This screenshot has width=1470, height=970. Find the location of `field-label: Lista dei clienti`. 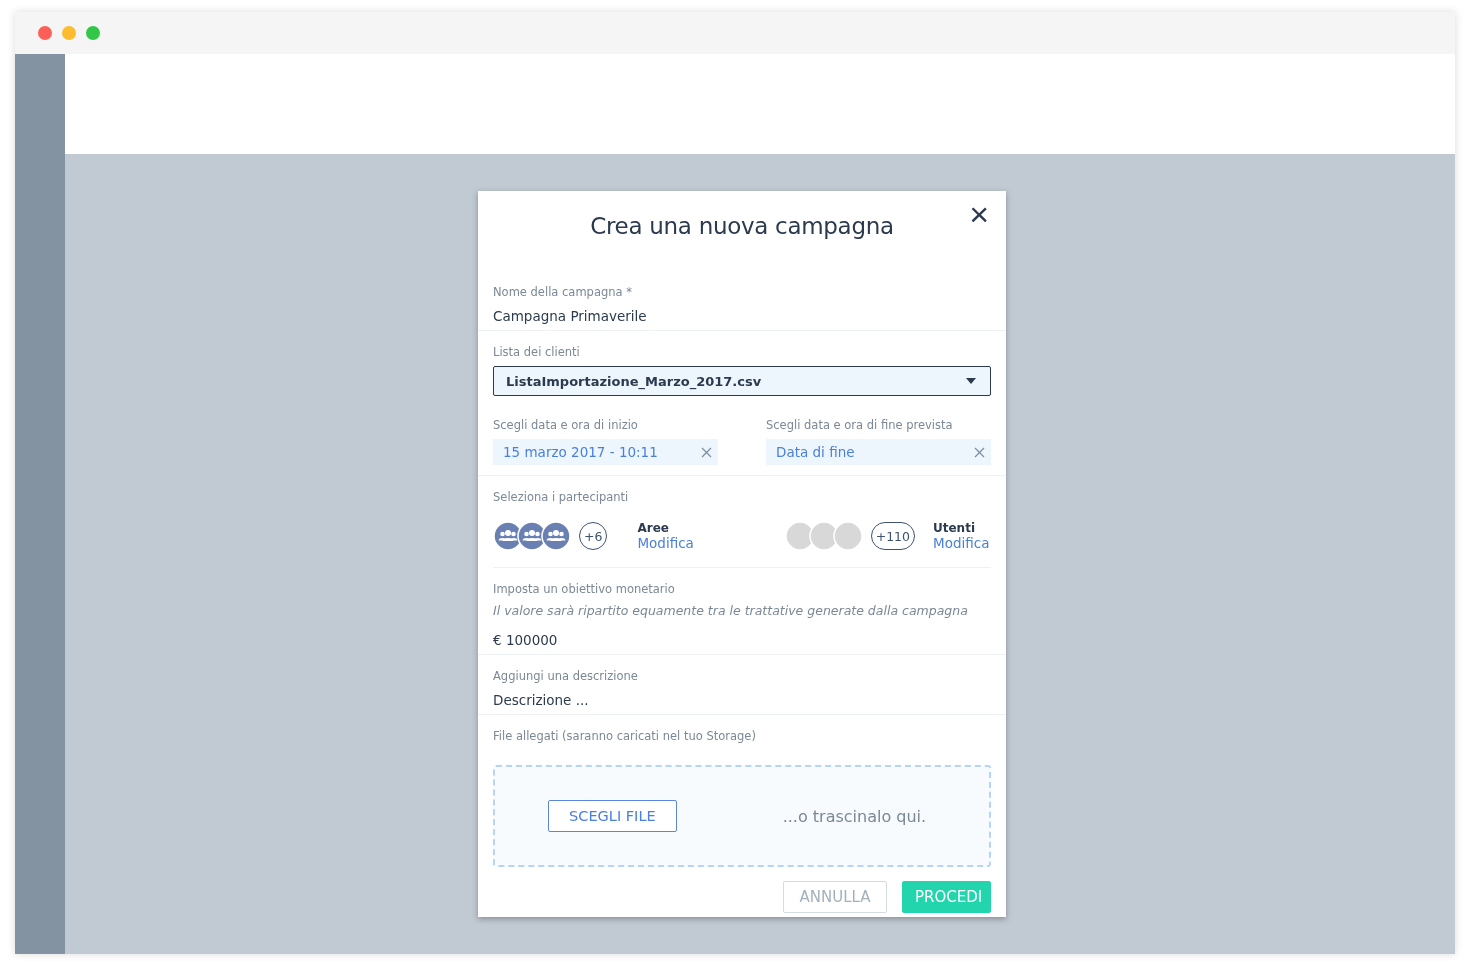

field-label: Lista dei clienti is located at coordinates (537, 352).